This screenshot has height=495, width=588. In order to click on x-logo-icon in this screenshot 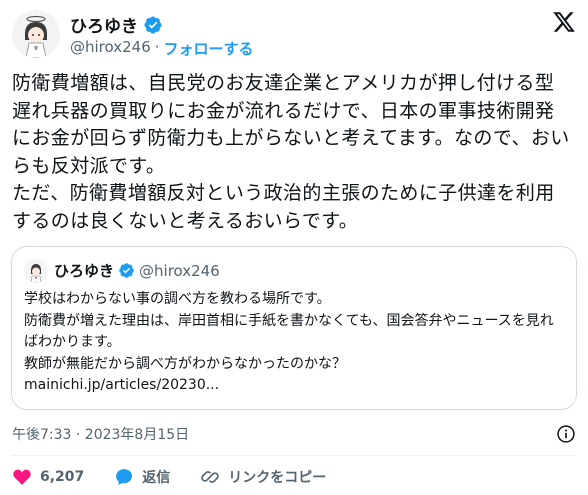, I will do `click(564, 22)`.